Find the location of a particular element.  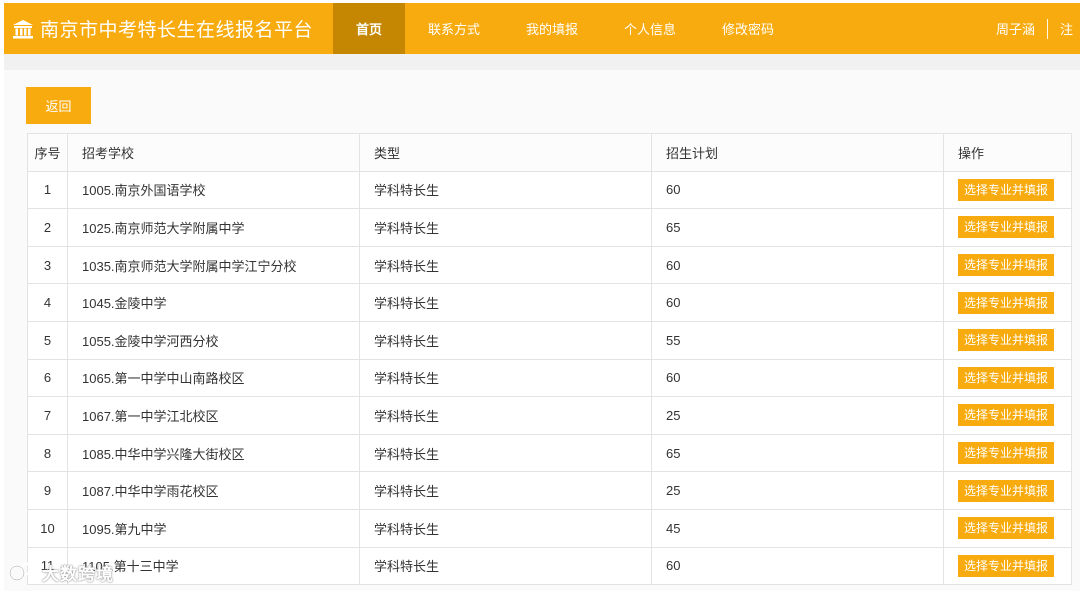

table-row: 11 1105.第十三中学 学科特长生 60 选择专业并填报 is located at coordinates (549, 566).